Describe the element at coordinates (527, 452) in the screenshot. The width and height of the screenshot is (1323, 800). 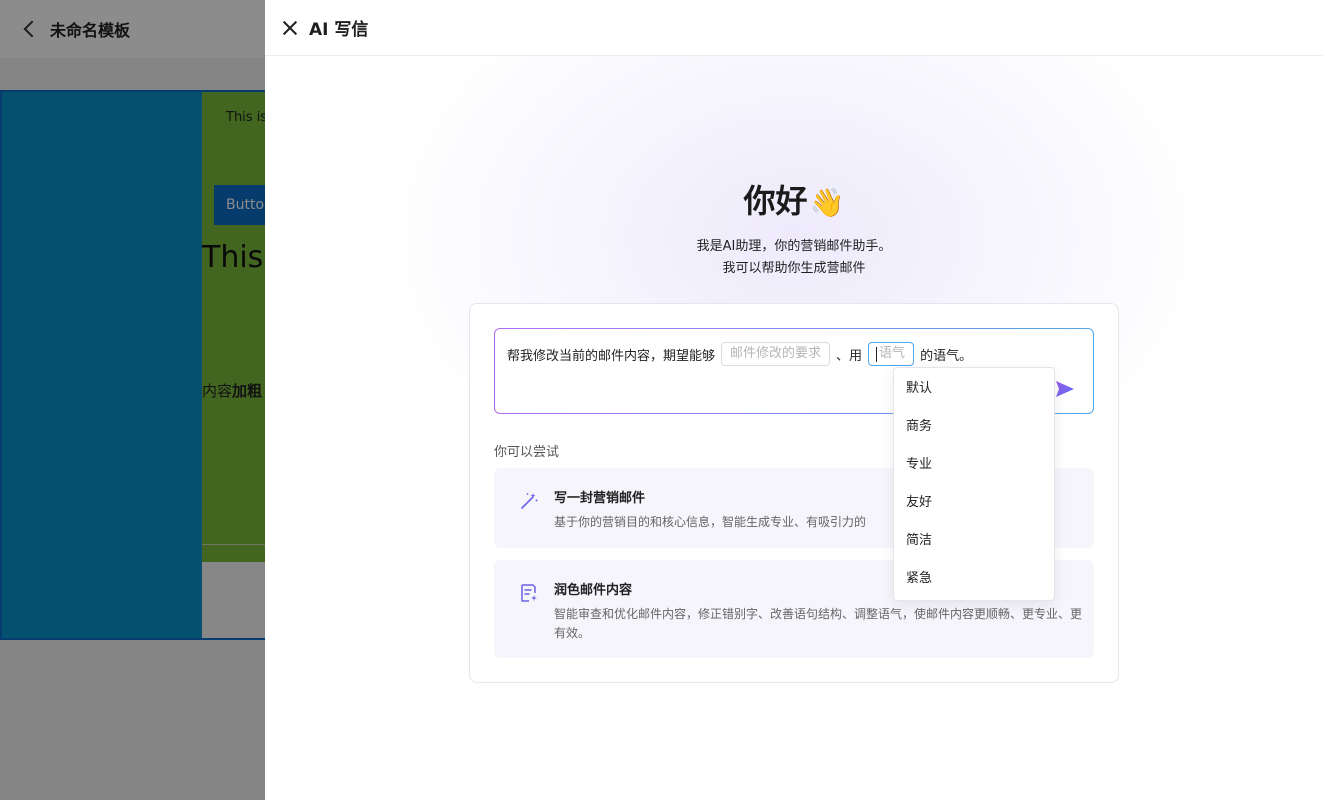
I see `try-label: 你可以尝试` at that location.